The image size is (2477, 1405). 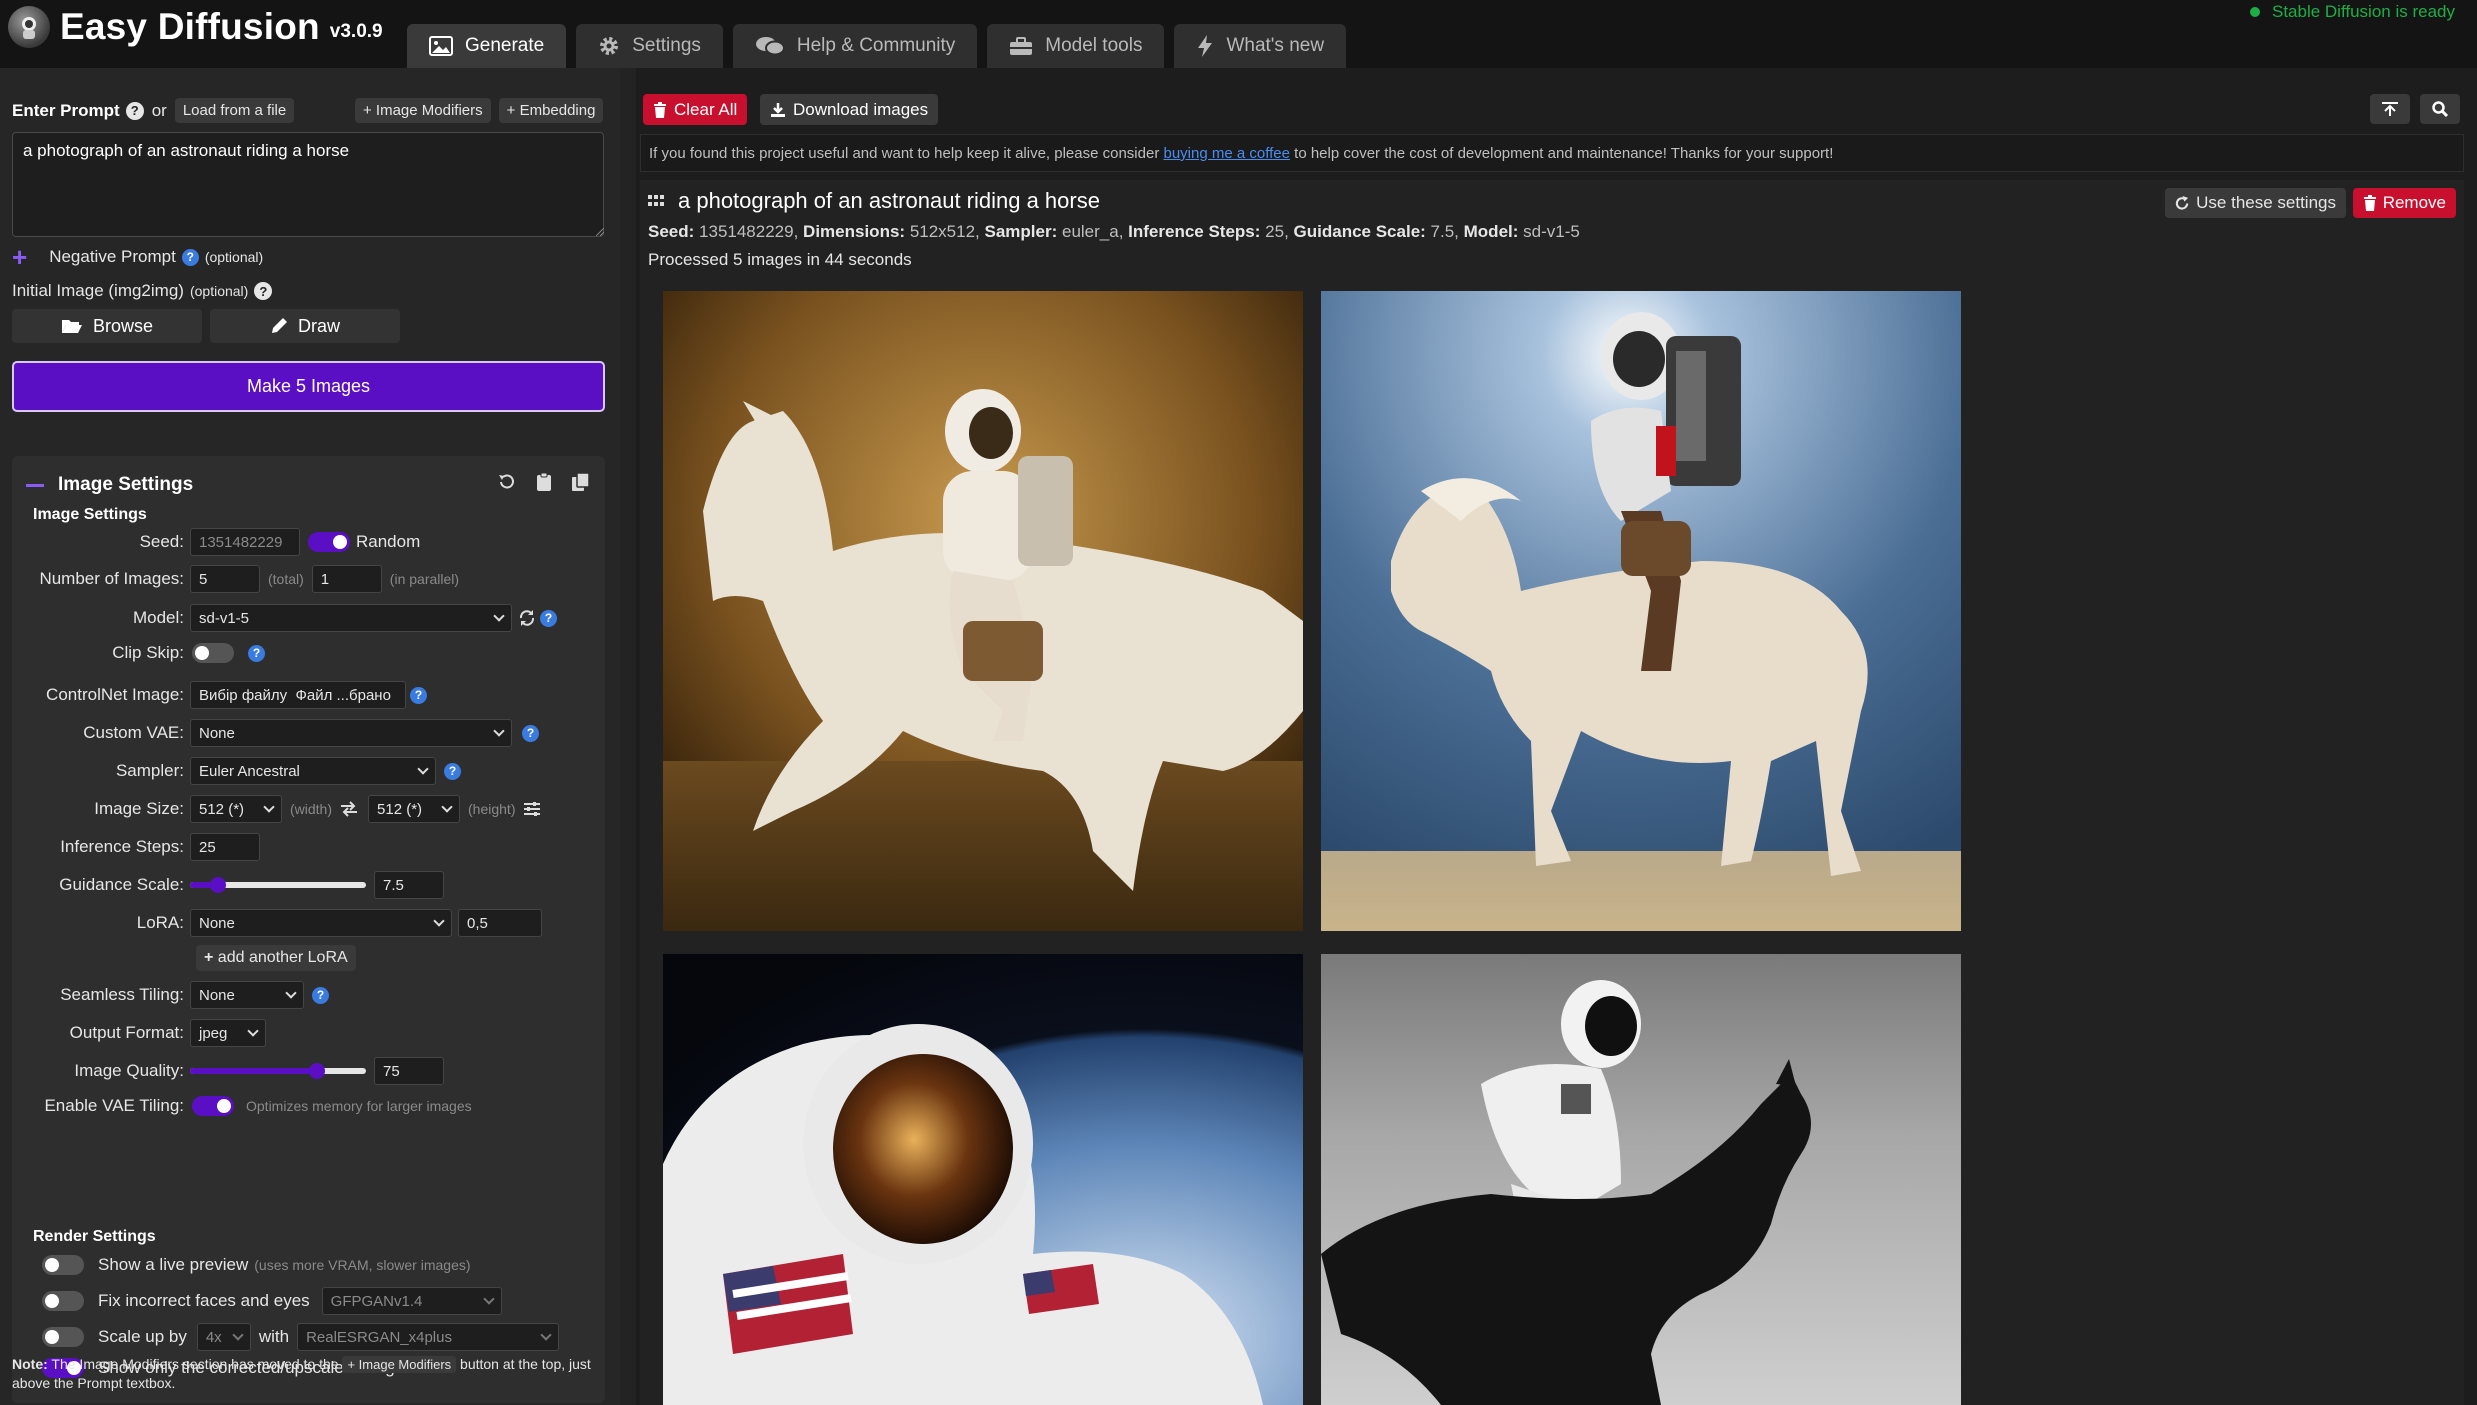 I want to click on model-select: sd-v1-5, so click(x=351, y=618).